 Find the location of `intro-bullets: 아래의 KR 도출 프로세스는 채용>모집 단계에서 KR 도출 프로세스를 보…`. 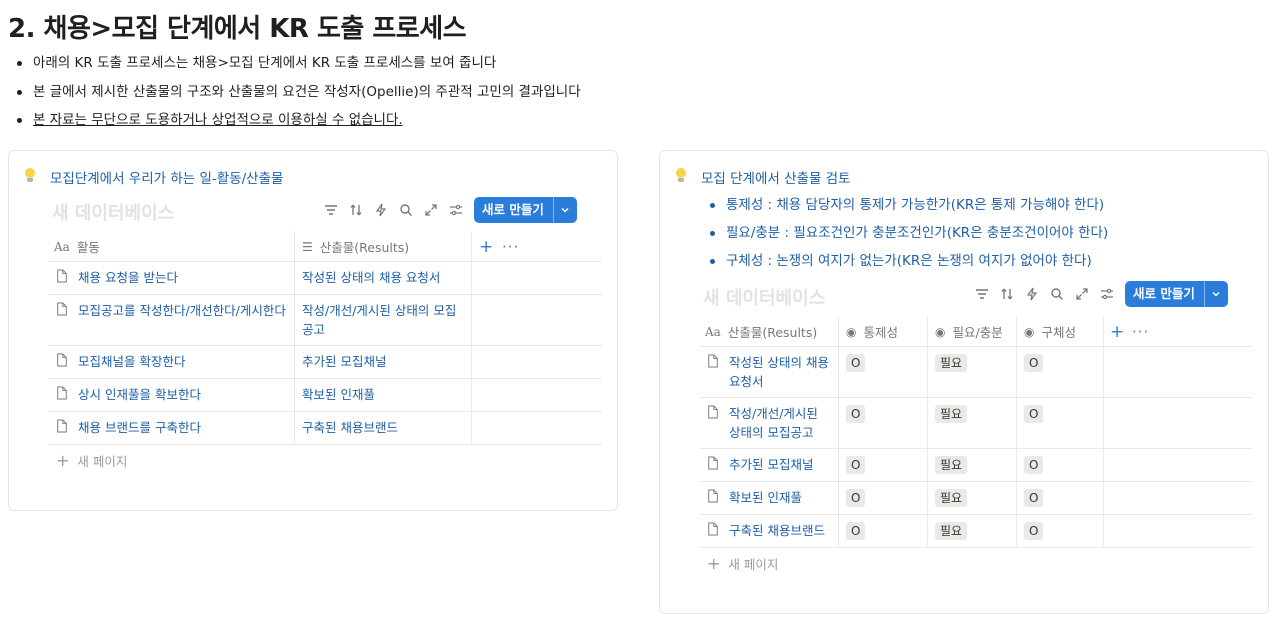

intro-bullets: 아래의 KR 도출 프로세스는 채용>모집 단계에서 KR 도출 프로세스를 보… is located at coordinates (297, 95).